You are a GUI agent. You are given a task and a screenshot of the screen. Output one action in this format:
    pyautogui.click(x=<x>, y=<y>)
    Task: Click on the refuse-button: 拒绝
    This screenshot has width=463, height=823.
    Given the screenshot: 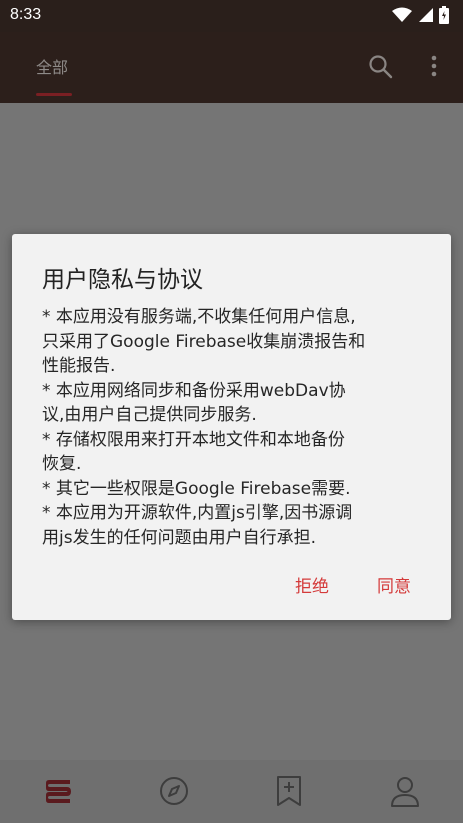 What is the action you would take?
    pyautogui.click(x=312, y=584)
    